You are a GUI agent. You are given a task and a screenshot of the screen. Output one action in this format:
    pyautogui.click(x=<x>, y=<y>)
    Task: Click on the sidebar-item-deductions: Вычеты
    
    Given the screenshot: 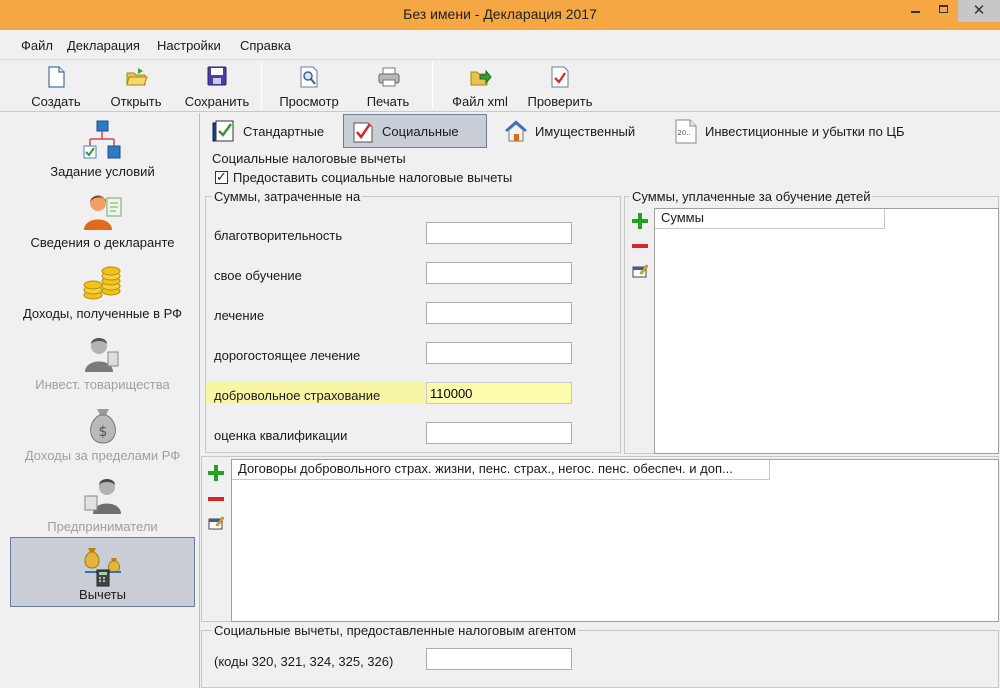 What is the action you would take?
    pyautogui.click(x=102, y=572)
    